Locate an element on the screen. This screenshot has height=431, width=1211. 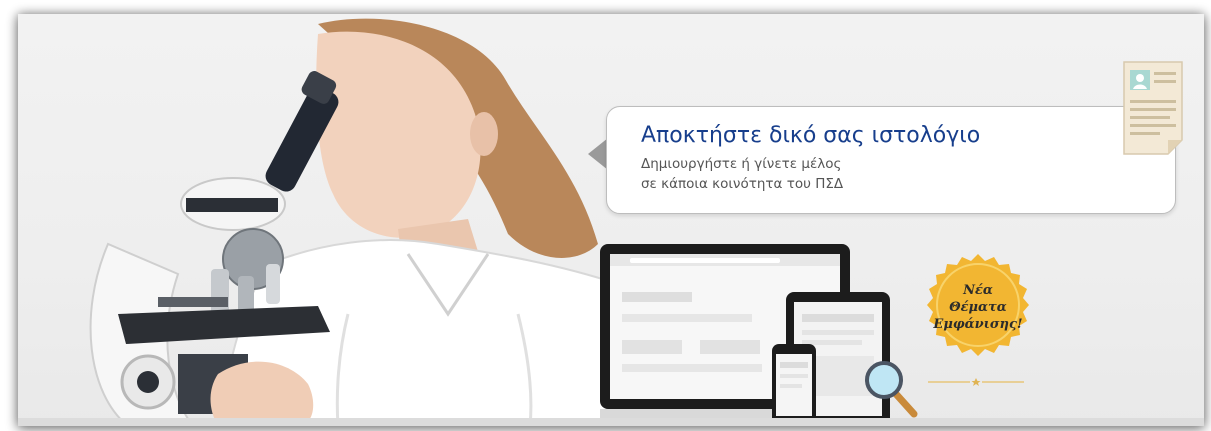
phone-icon is located at coordinates (794, 385).